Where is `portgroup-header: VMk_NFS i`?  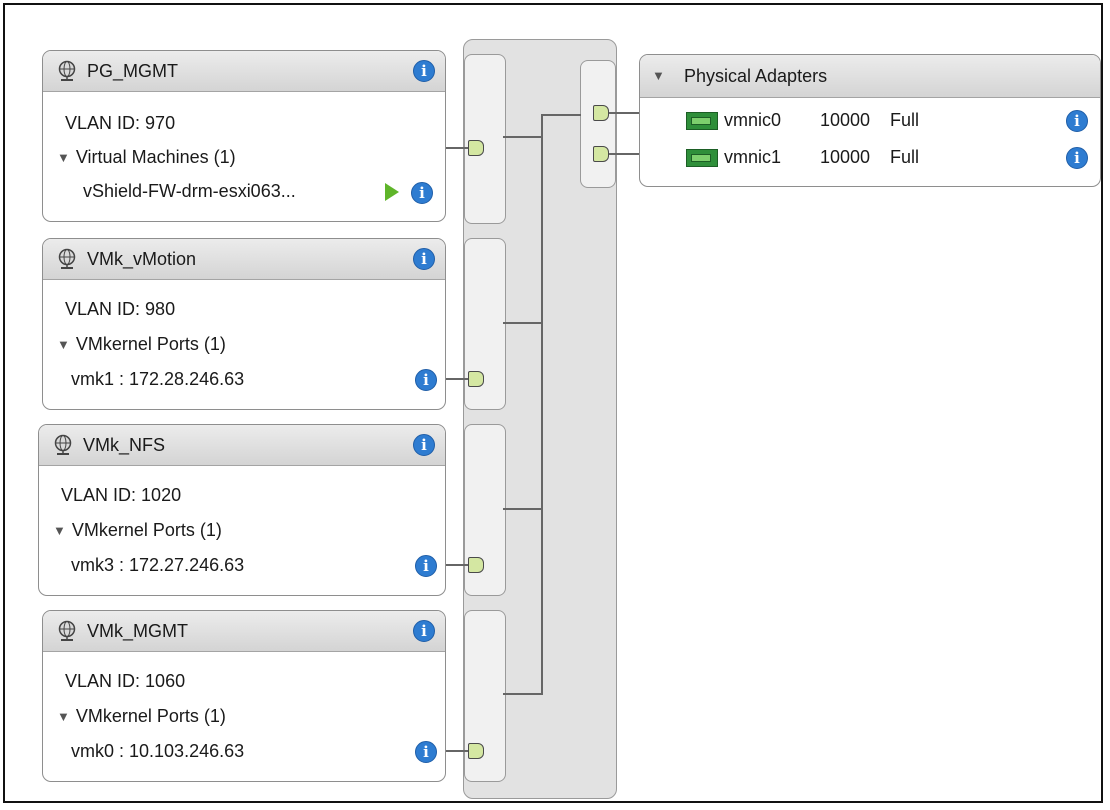 portgroup-header: VMk_NFS i is located at coordinates (242, 445).